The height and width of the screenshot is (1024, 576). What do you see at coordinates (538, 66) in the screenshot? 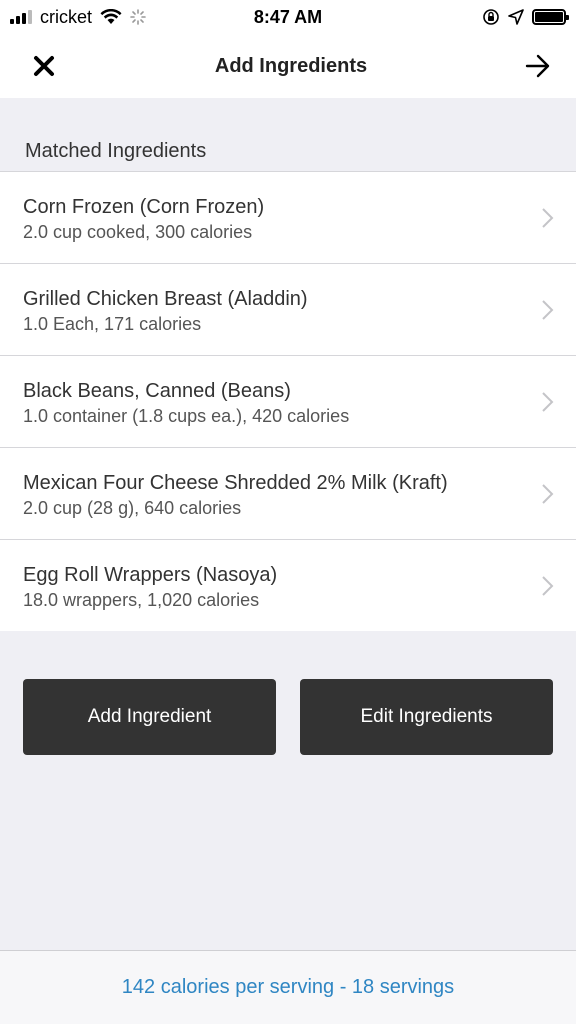
I see `arrow-right-icon` at bounding box center [538, 66].